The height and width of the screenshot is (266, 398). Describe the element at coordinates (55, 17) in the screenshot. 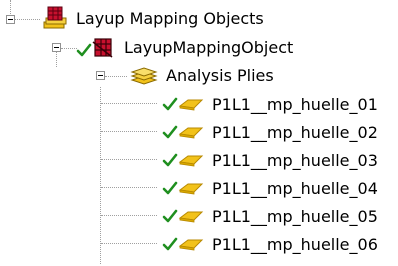

I see `layup-mapping-objects-icon` at that location.